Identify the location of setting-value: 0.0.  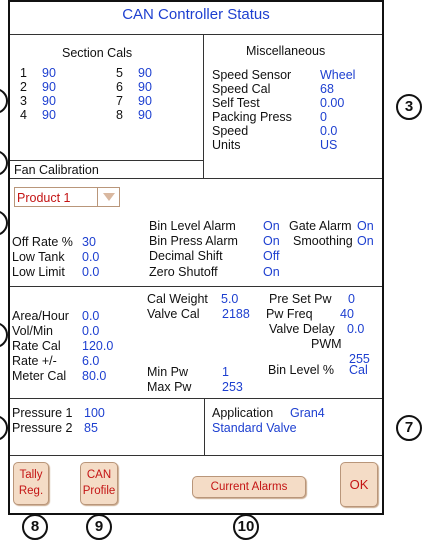
(91, 272).